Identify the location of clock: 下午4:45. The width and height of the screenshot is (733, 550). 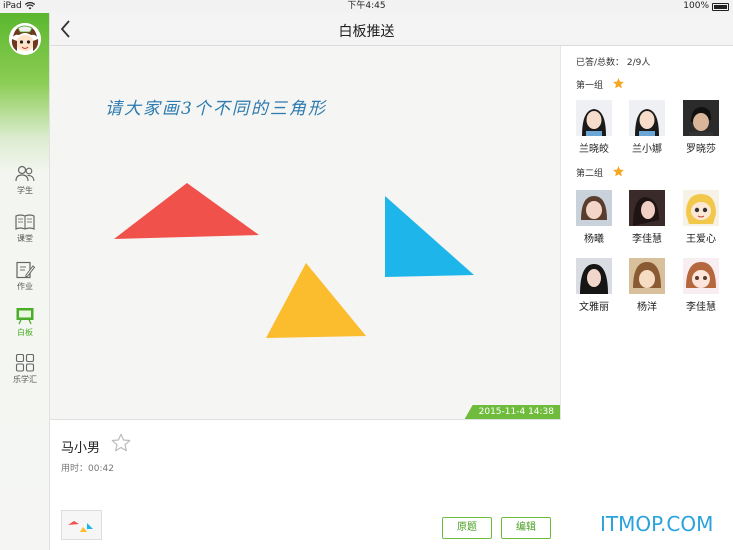
(366, 6).